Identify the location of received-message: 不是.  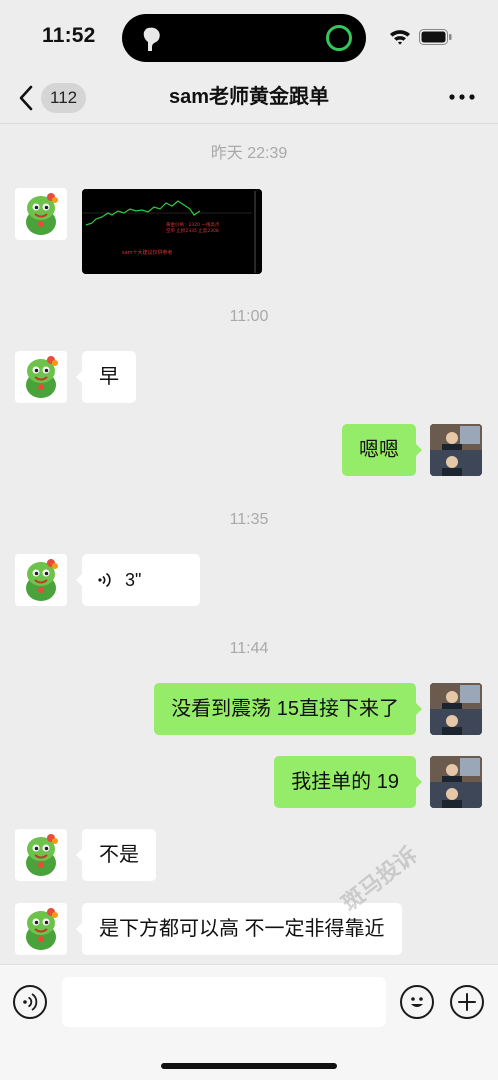
(116, 855).